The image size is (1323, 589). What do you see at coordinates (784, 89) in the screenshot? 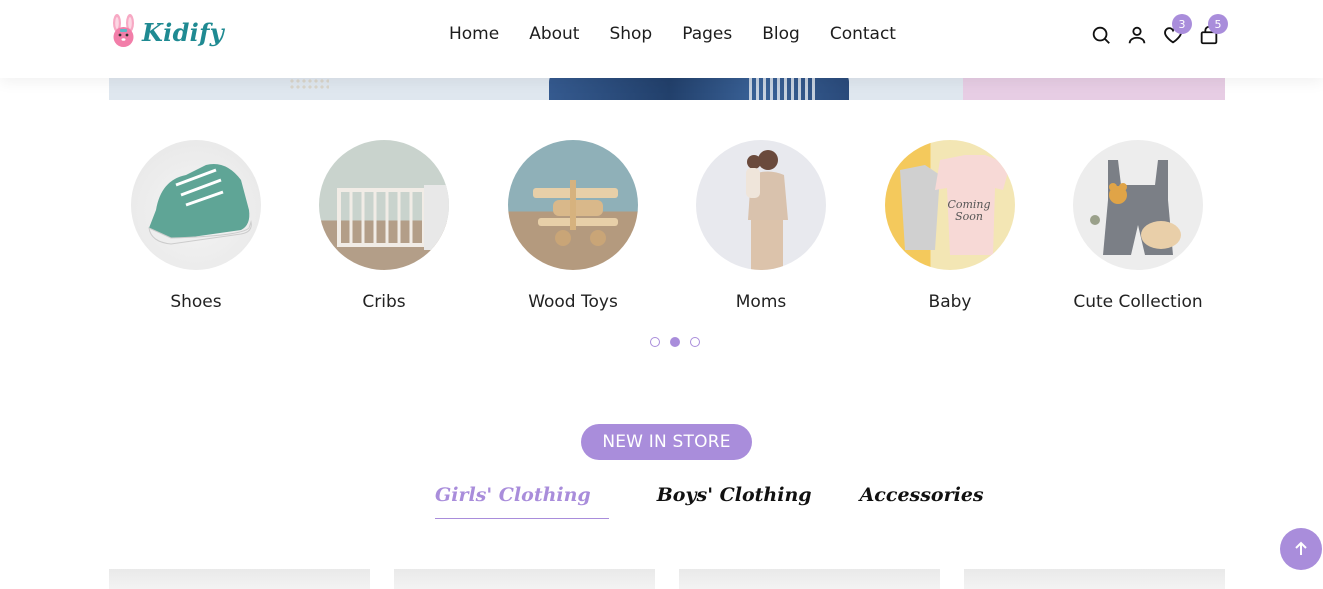
I see `hero-fringe-decoration` at bounding box center [784, 89].